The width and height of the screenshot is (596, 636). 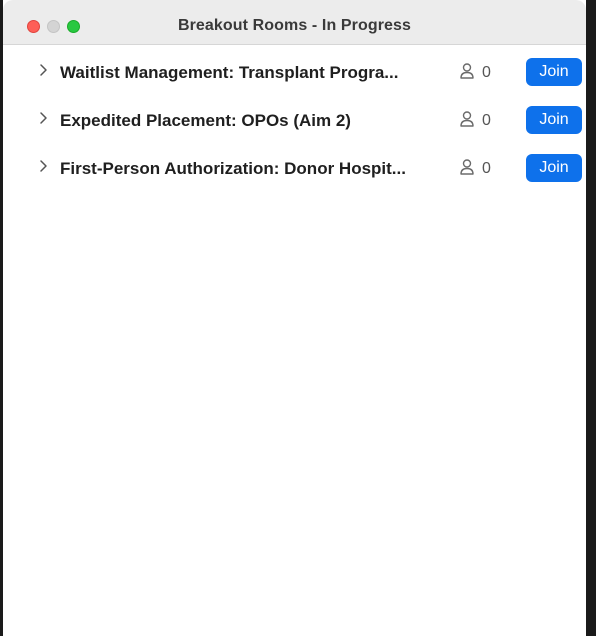 What do you see at coordinates (205, 120) in the screenshot?
I see `room-name: Expedited Placement: OPOs (Aim 2)` at bounding box center [205, 120].